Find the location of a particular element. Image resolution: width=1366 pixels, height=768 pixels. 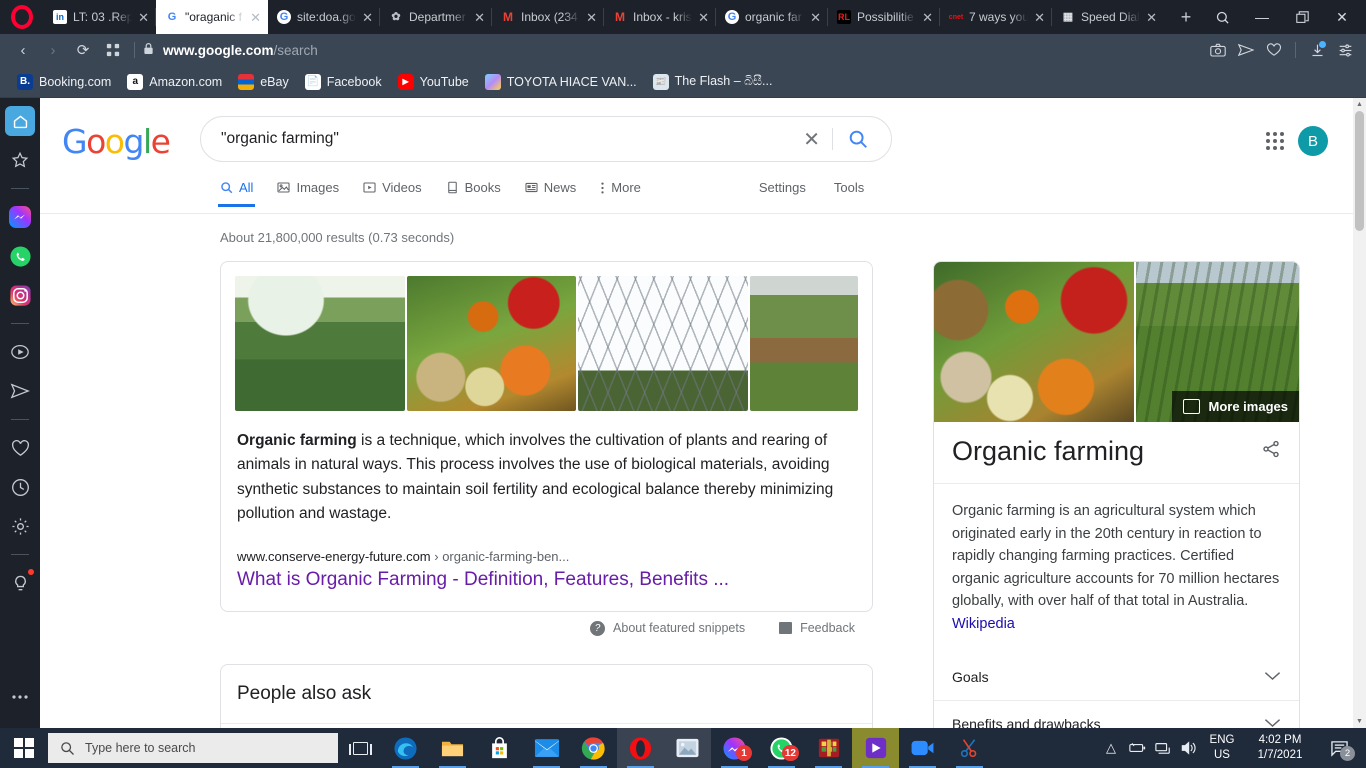

forward-button: › is located at coordinates (53, 50).